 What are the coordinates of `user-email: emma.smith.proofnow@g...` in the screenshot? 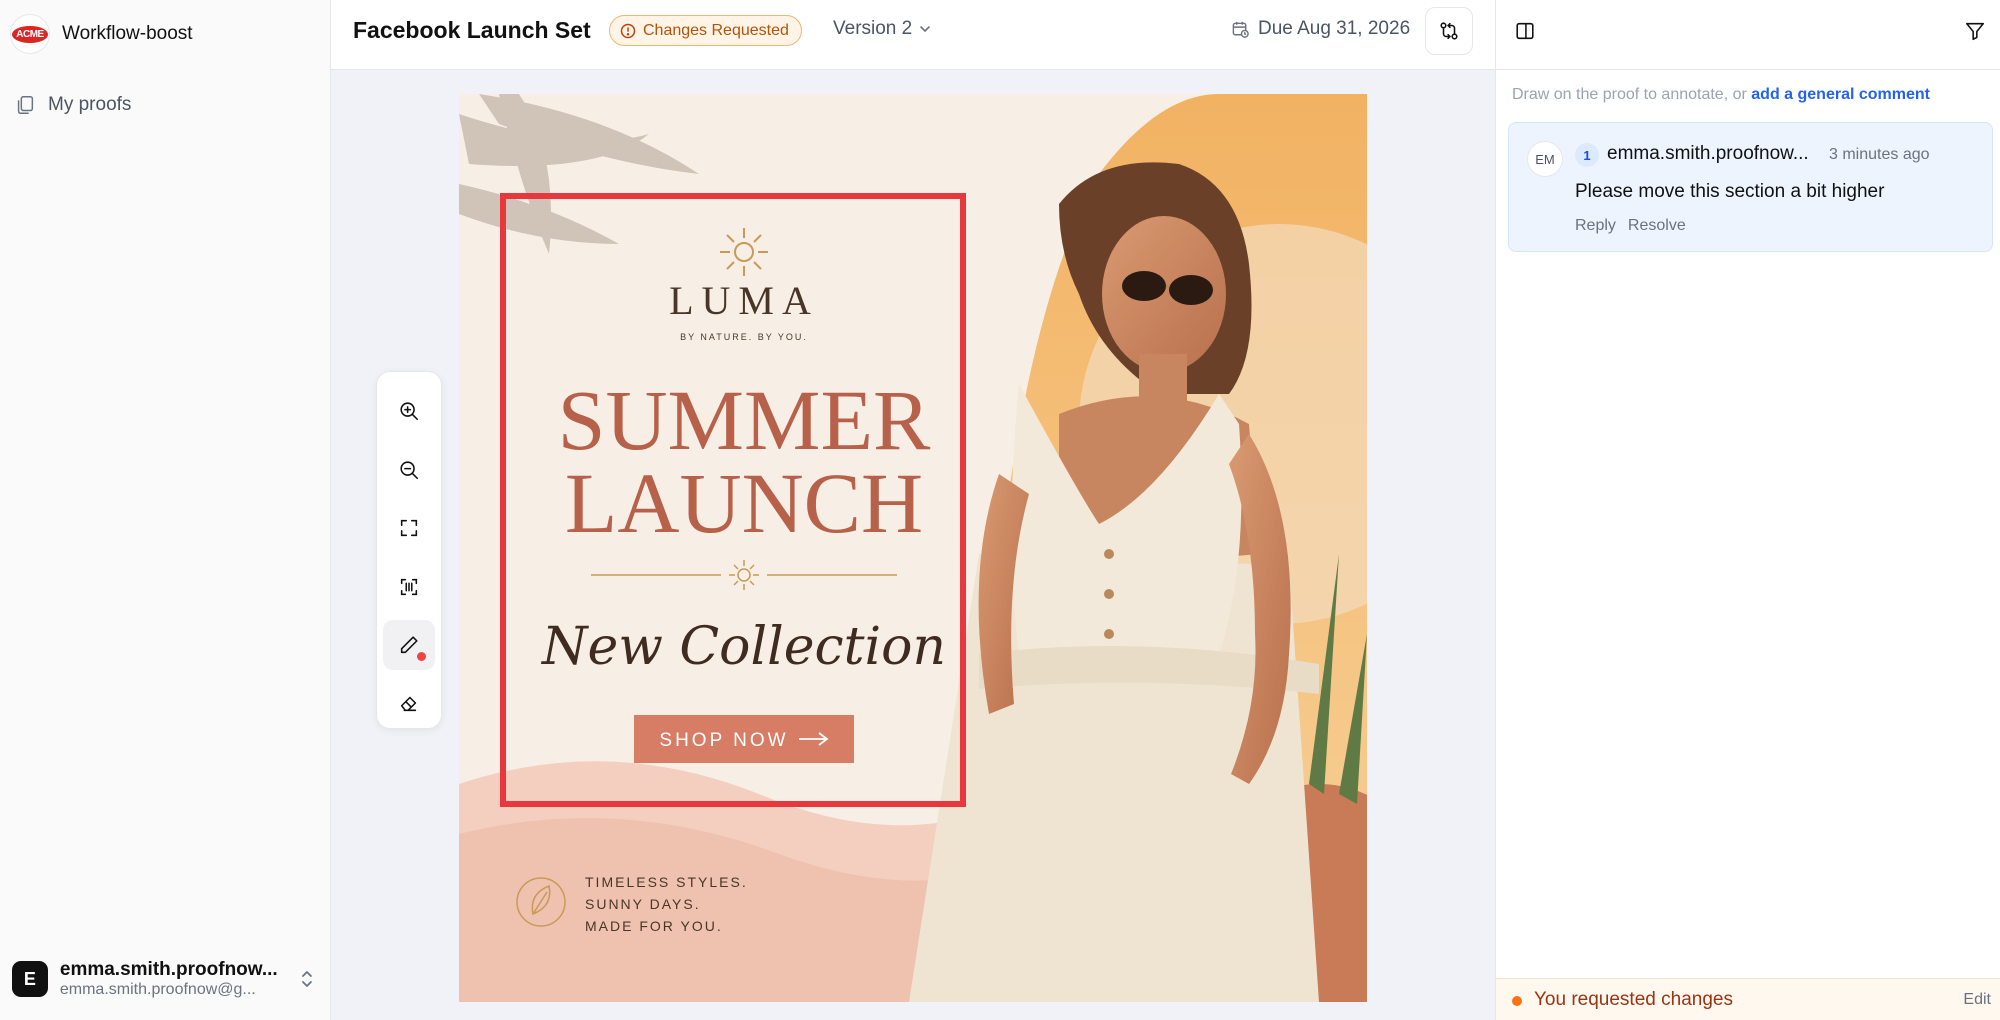 It's located at (157, 989).